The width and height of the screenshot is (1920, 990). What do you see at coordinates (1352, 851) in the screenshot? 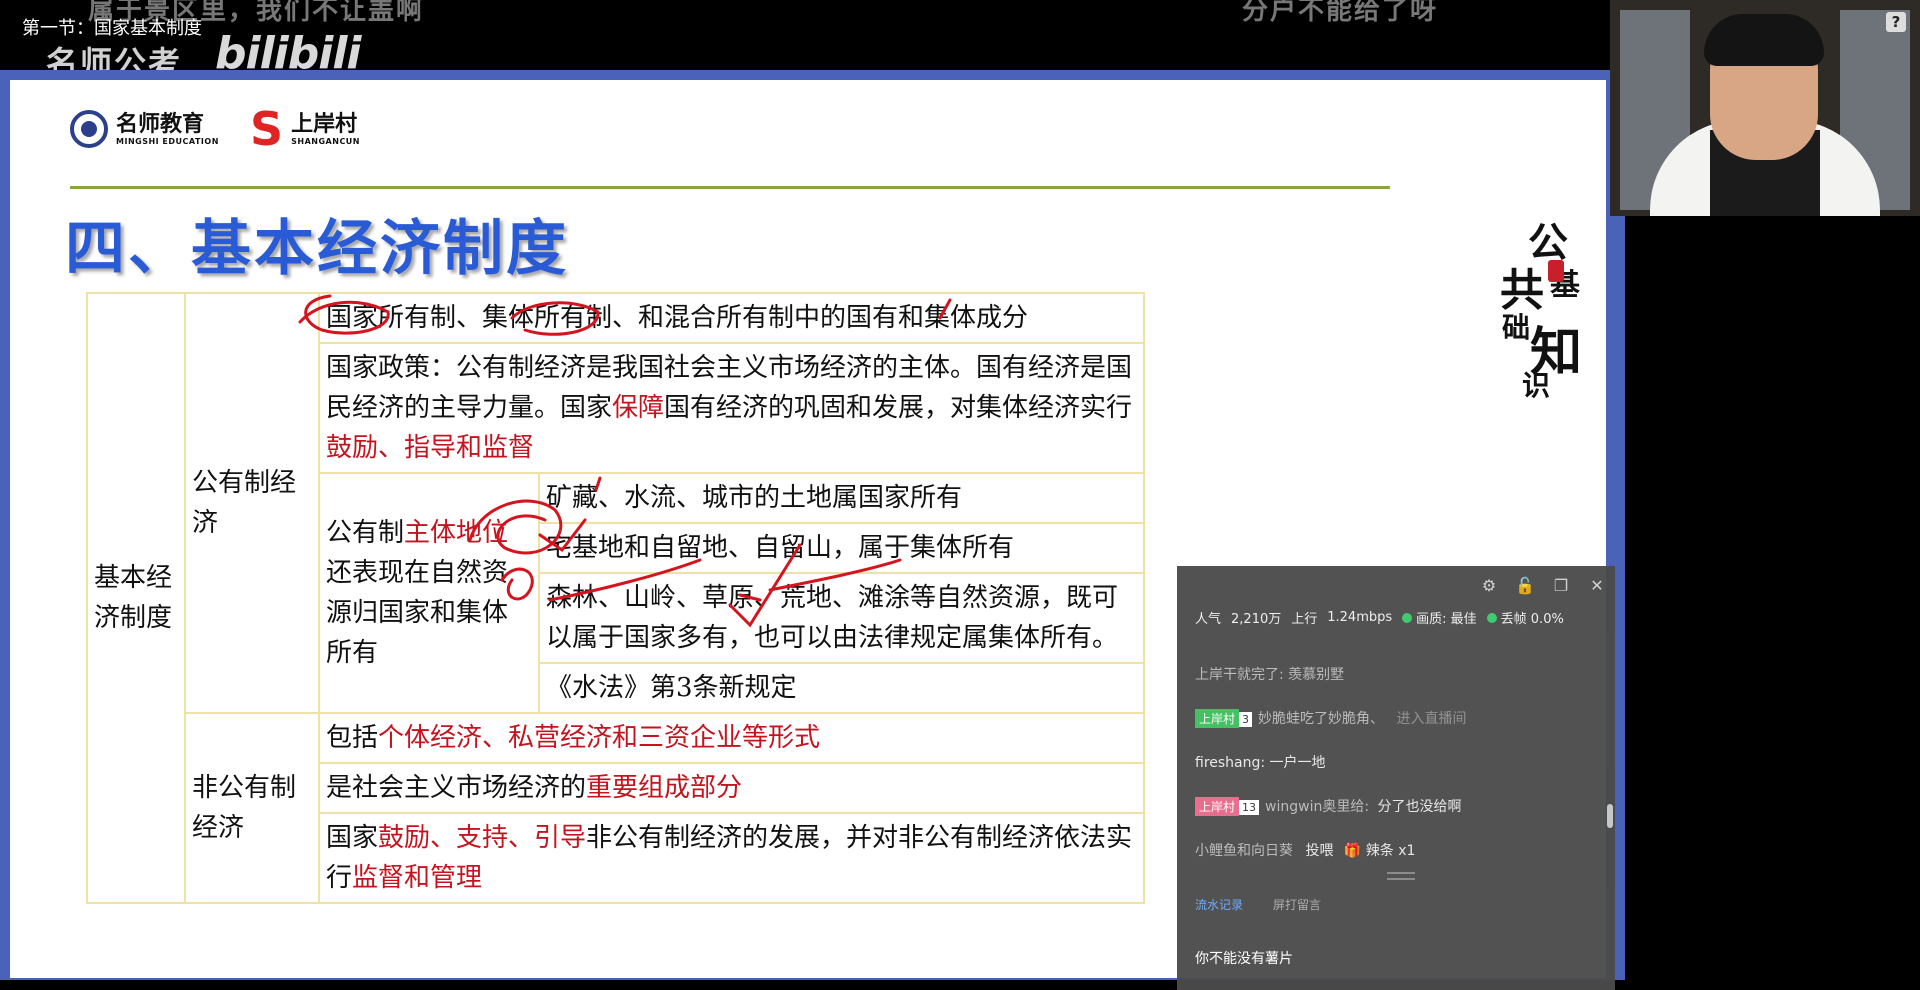
I see `gift-icon: 🎁` at bounding box center [1352, 851].